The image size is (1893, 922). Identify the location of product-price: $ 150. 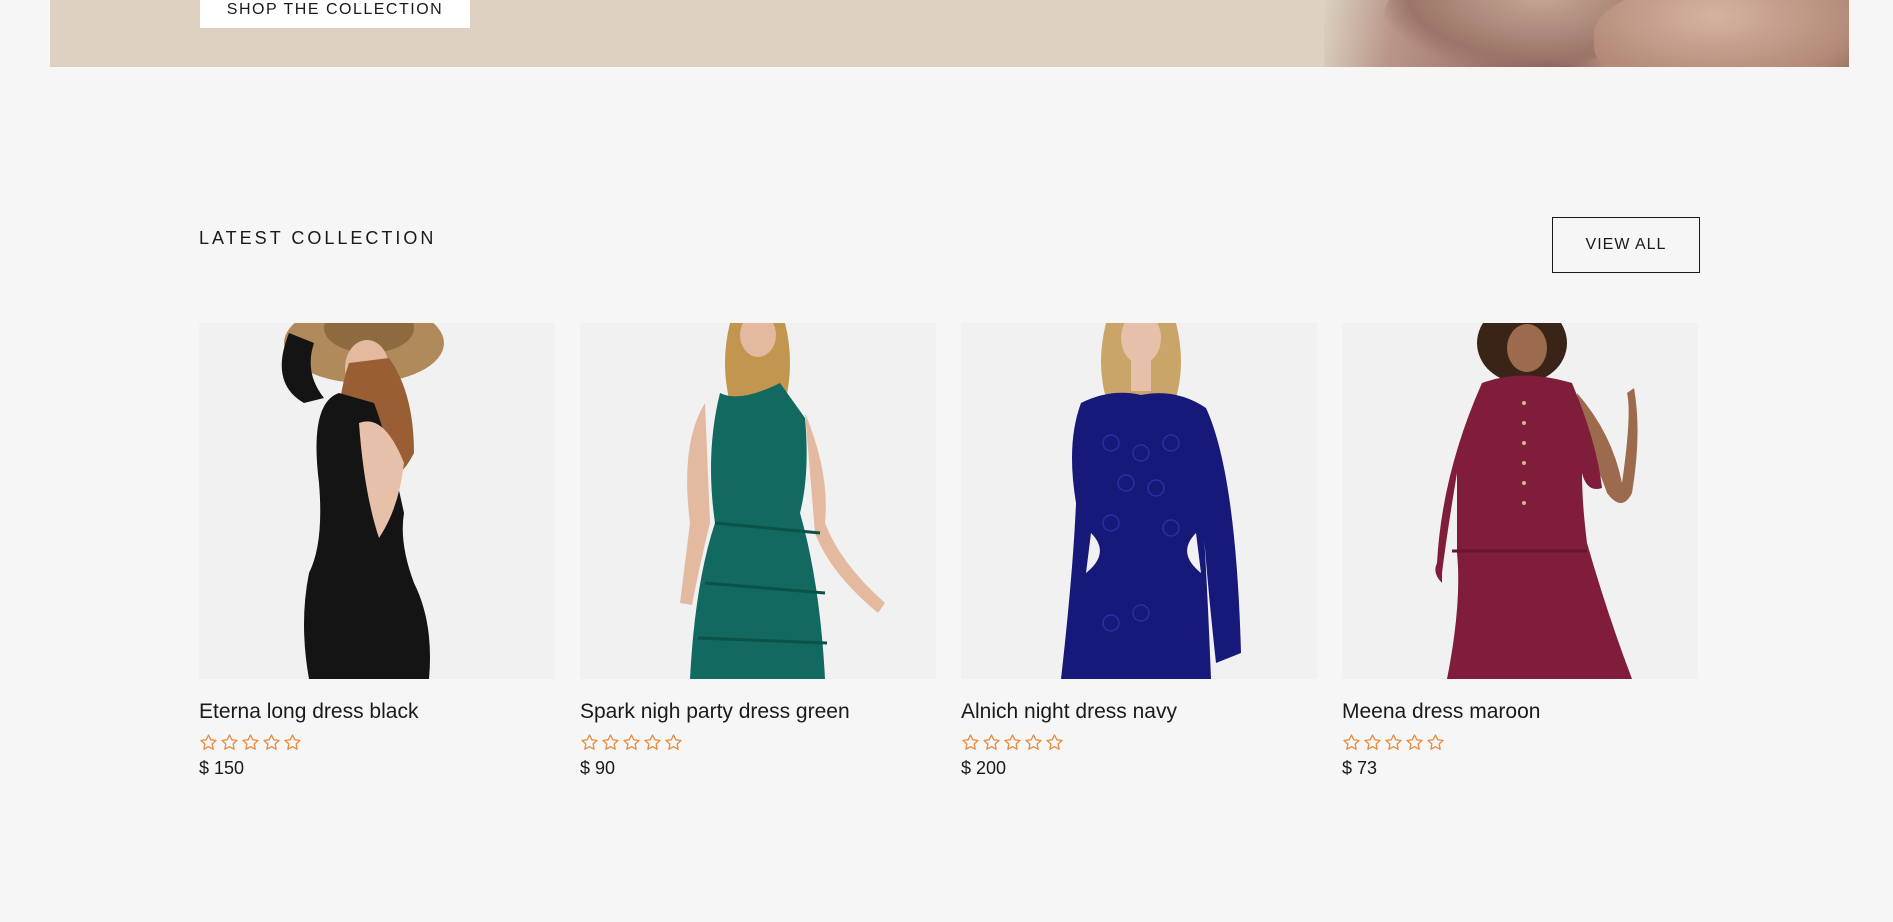
(222, 768).